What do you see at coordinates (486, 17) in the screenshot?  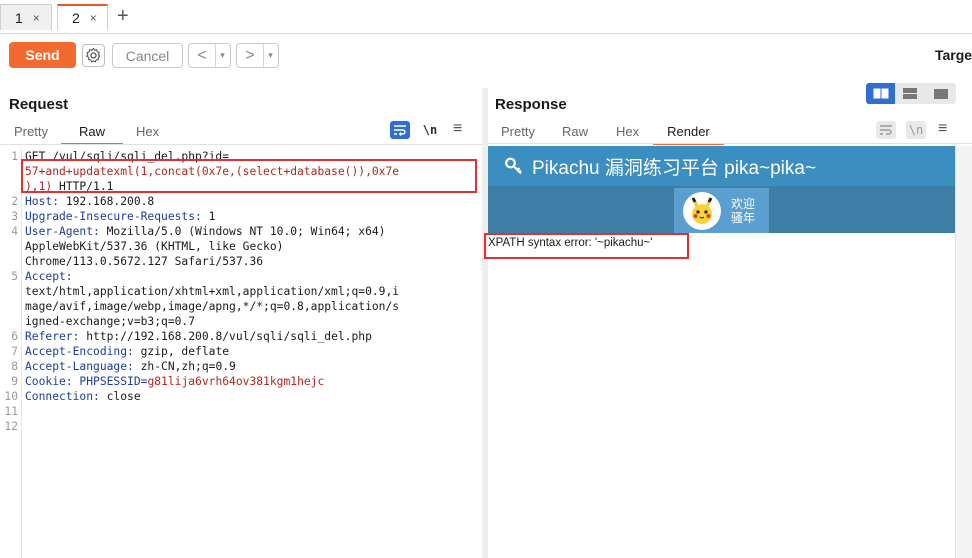 I see `repeater-tab-strip: 1 × 2 × +` at bounding box center [486, 17].